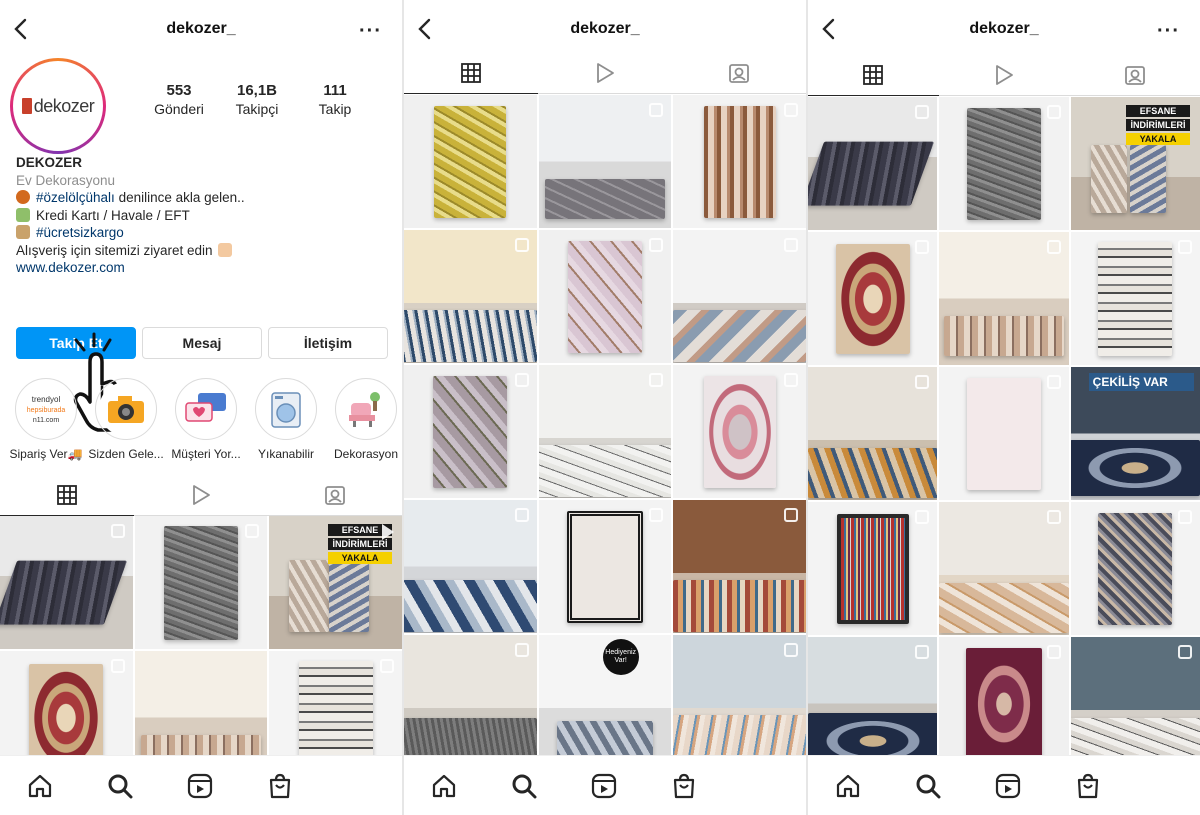 The height and width of the screenshot is (815, 1200). I want to click on highlight-label: Dekorasyon, so click(366, 454).